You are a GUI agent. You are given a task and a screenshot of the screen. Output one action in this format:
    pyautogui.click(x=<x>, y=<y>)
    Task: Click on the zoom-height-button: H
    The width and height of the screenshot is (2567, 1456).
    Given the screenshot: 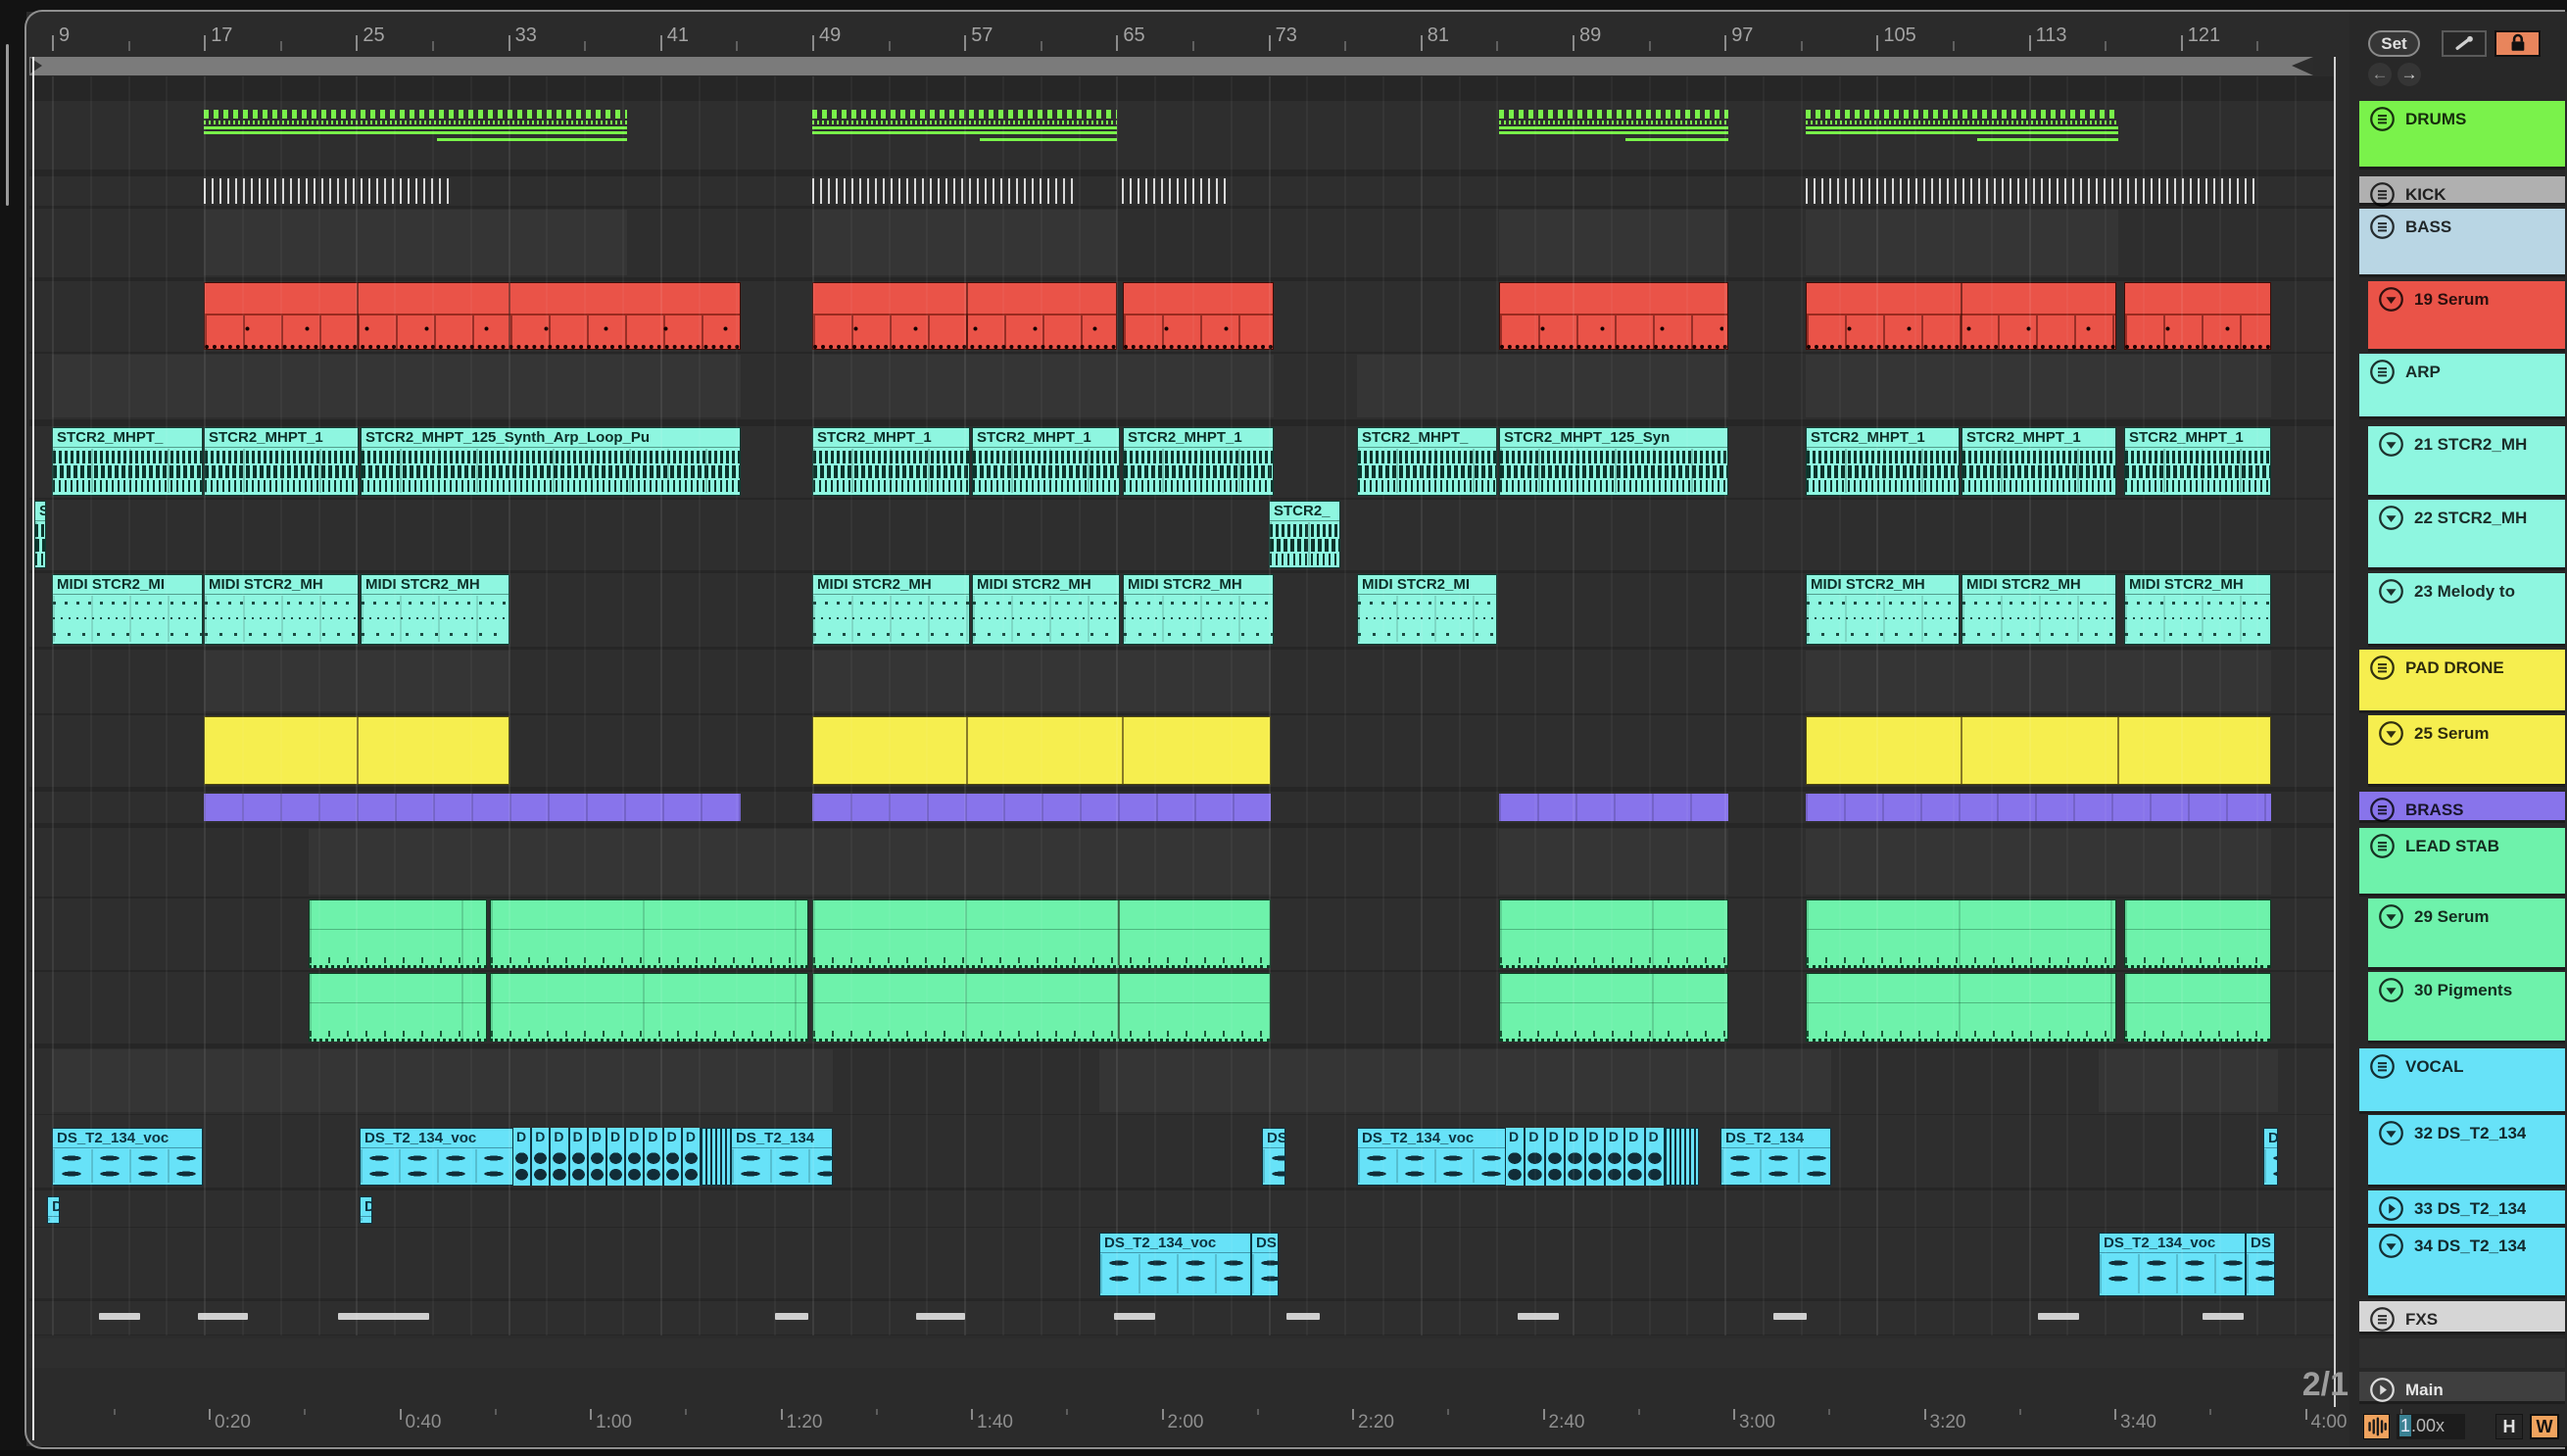 What is the action you would take?
    pyautogui.click(x=2509, y=1426)
    